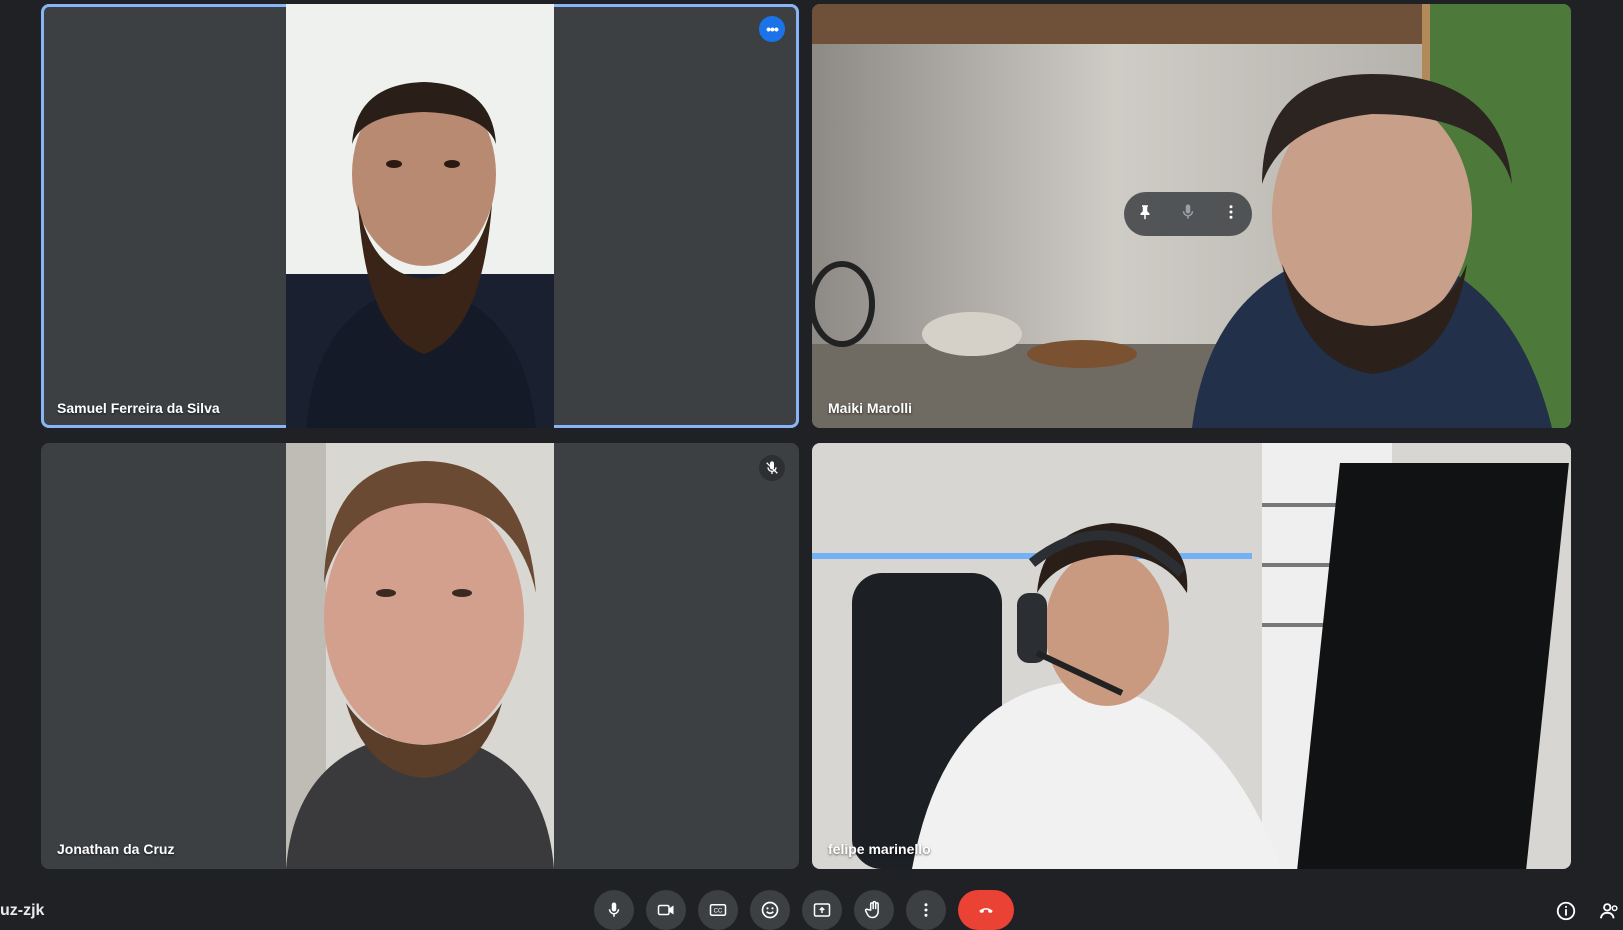 The height and width of the screenshot is (930, 1623). Describe the element at coordinates (772, 468) in the screenshot. I see `mic-off-icon` at that location.